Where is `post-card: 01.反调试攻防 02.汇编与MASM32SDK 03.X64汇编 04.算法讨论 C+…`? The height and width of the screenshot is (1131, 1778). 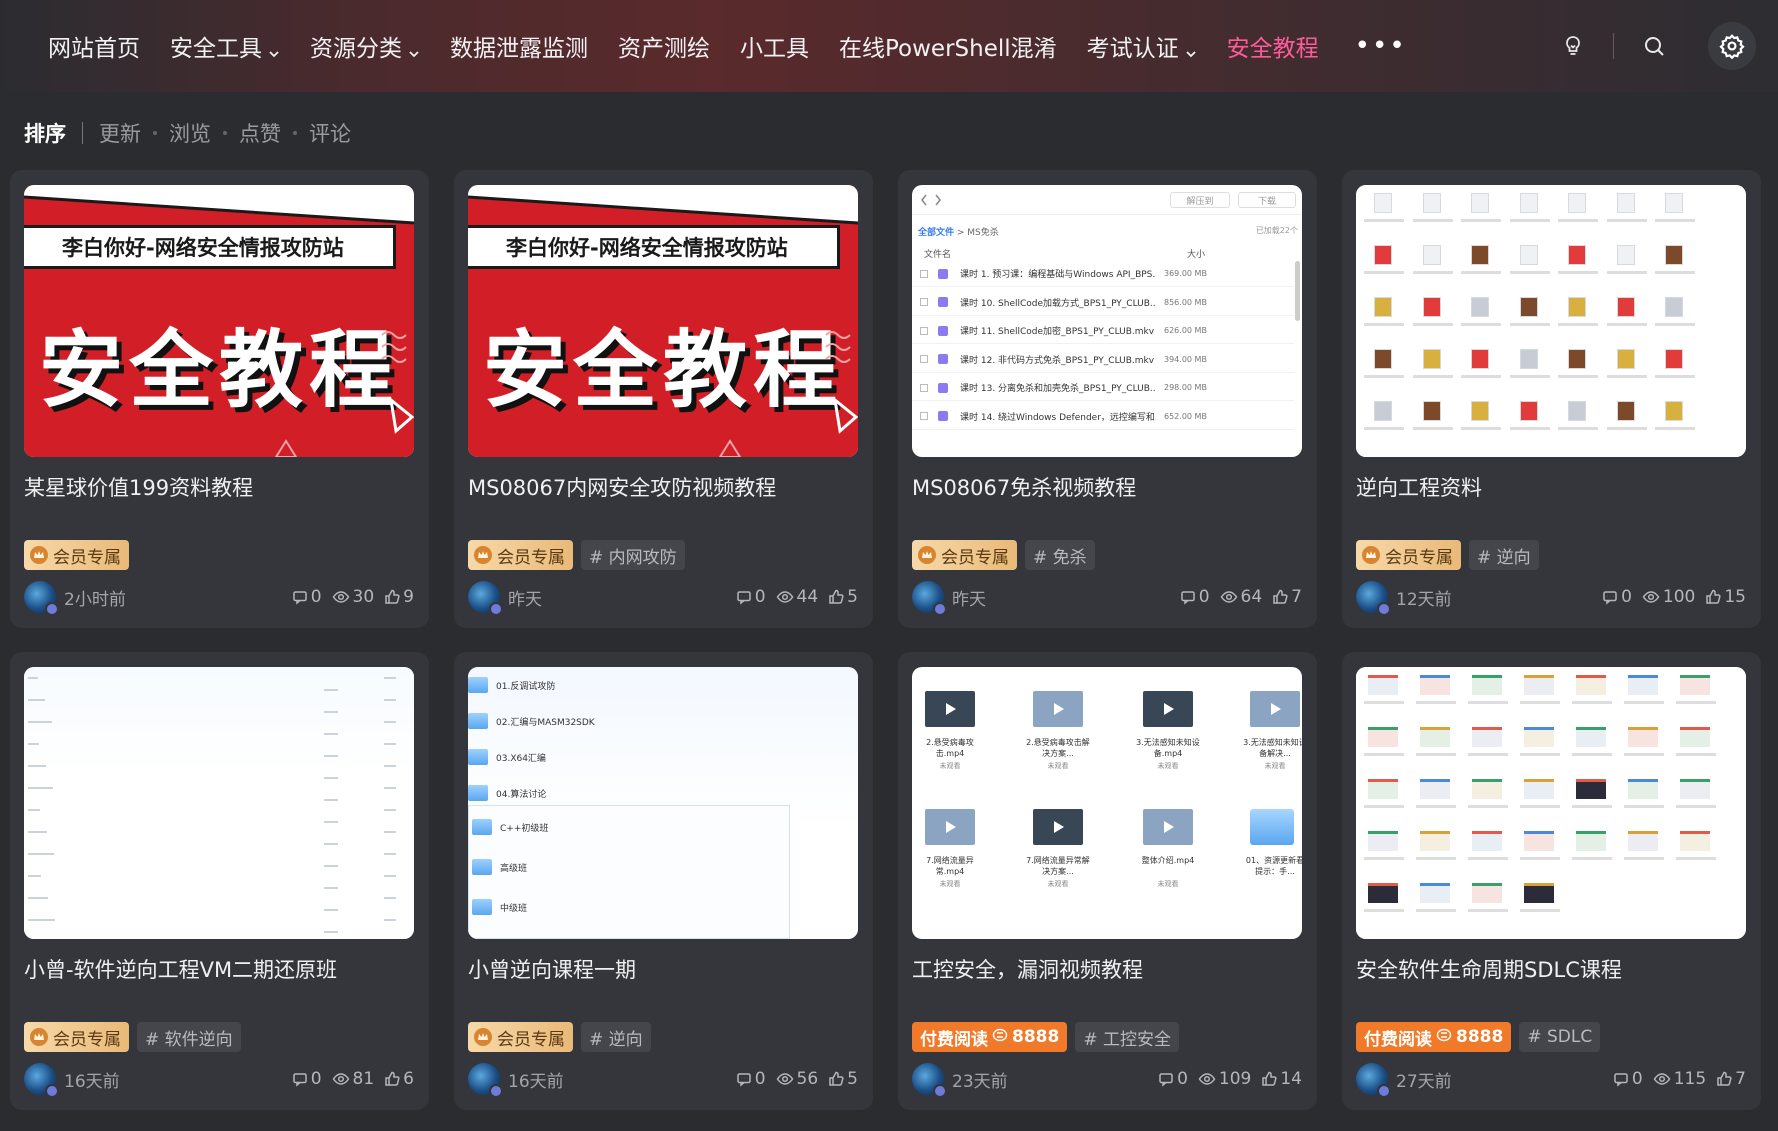 post-card: 01.反调试攻防 02.汇编与MASM32SDK 03.X64汇编 04.算法讨论 C+… is located at coordinates (663, 881).